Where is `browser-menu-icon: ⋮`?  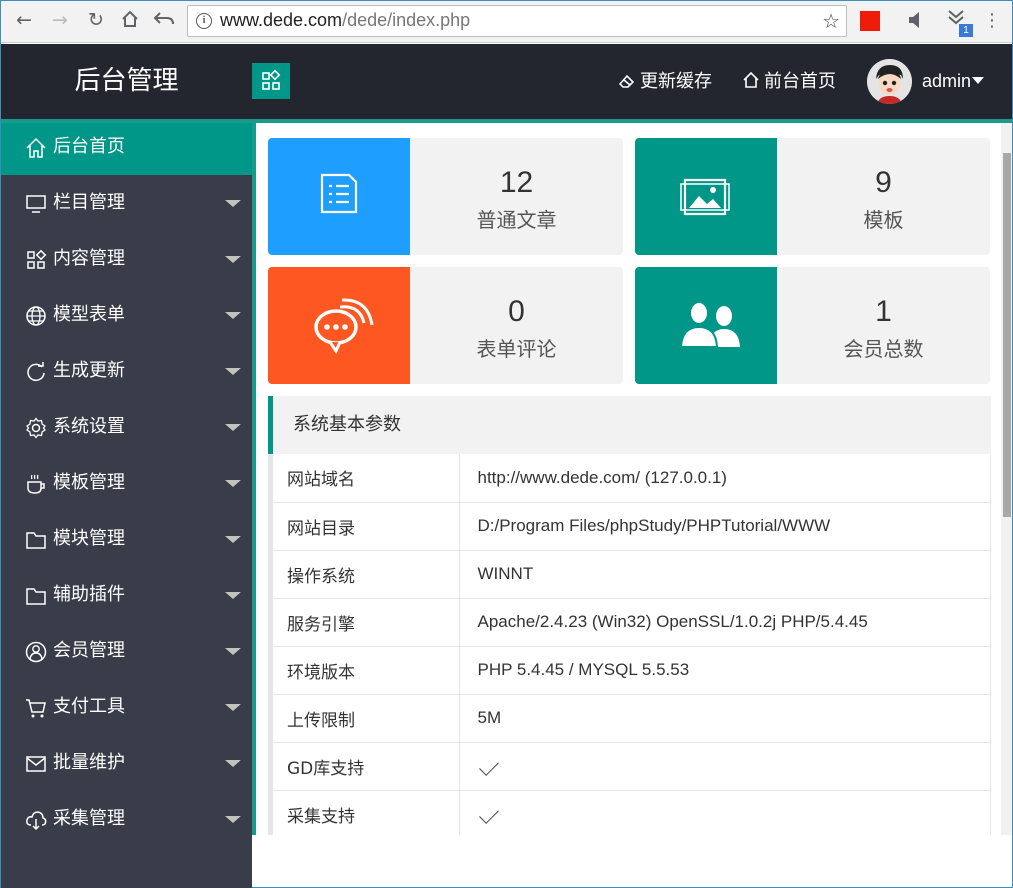
browser-menu-icon: ⋮ is located at coordinates (992, 21).